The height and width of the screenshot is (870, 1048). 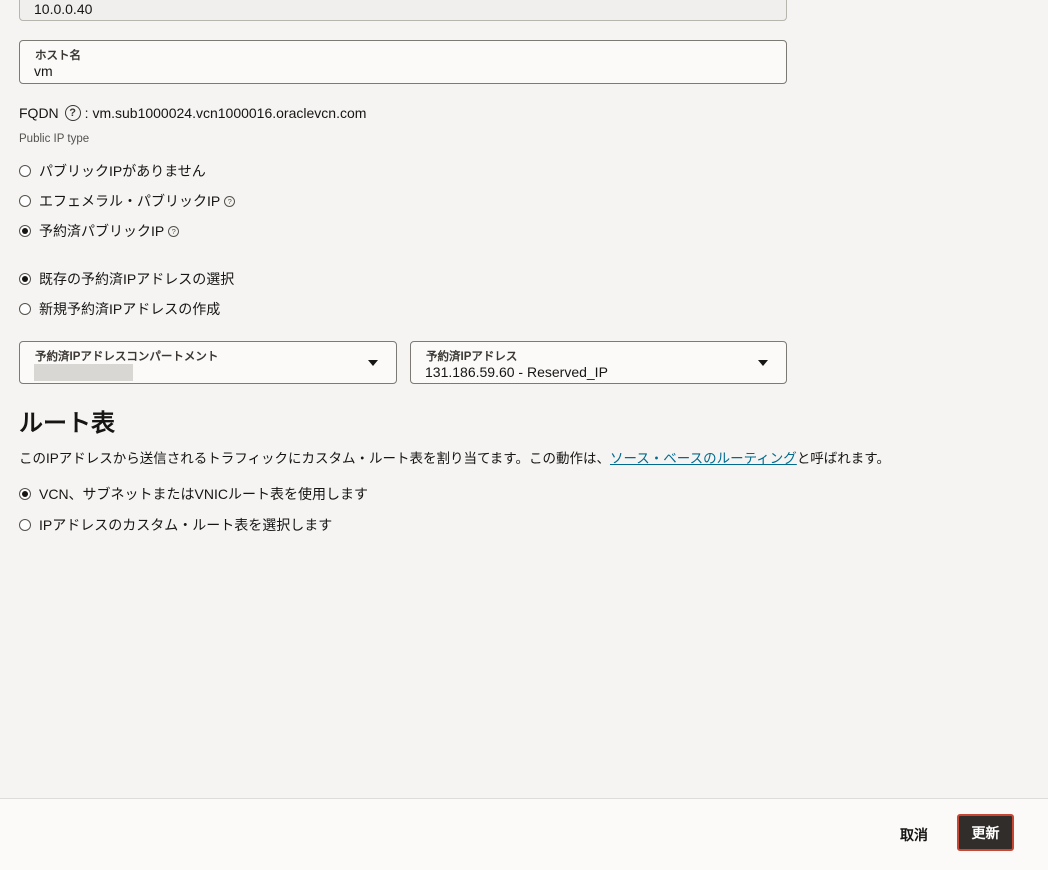 I want to click on radio-create-new-reserved-ip: 新規予約済IPアドレスの作成, so click(x=119, y=309).